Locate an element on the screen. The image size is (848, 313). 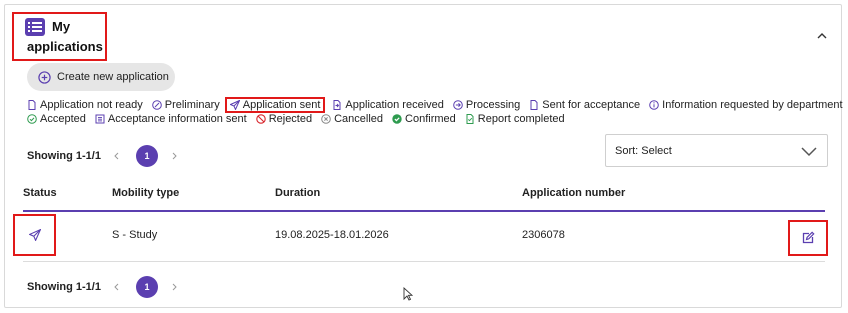
check-circle-filled-icon is located at coordinates (397, 119).